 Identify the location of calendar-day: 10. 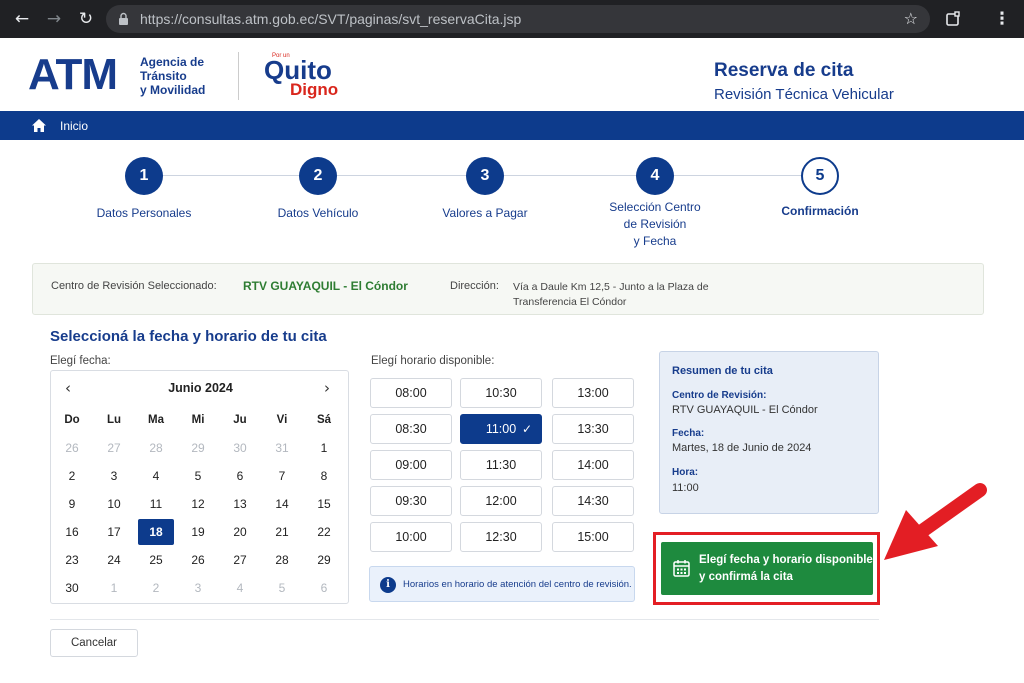
(114, 504).